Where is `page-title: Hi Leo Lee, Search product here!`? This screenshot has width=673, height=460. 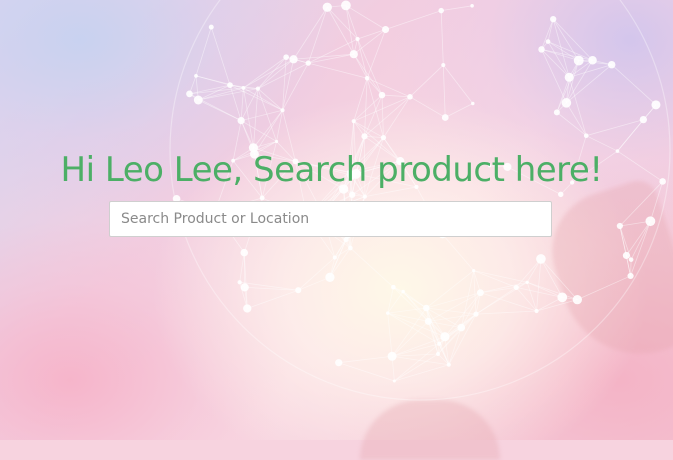 page-title: Hi Leo Lee, Search product here! is located at coordinates (331, 170).